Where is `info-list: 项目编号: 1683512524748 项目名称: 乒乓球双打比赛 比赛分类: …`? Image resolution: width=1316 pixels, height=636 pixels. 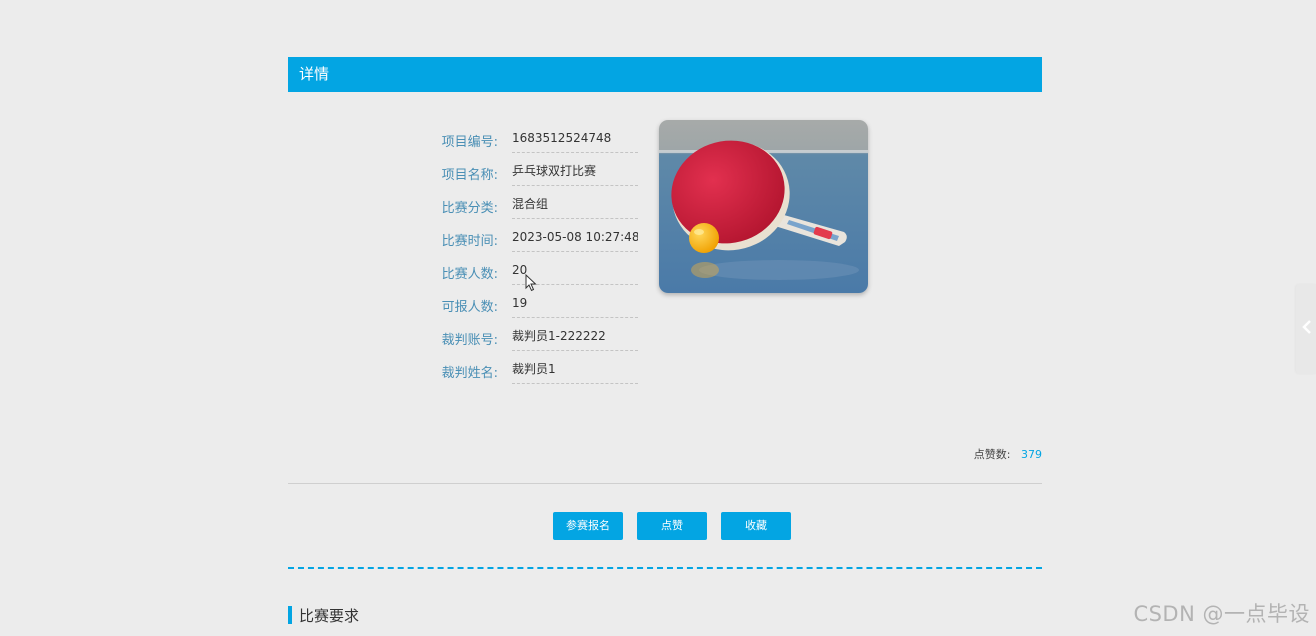
info-list: 项目编号: 1683512524748 项目名称: 乒乓球双打比赛 比赛分类: … is located at coordinates (537, 252).